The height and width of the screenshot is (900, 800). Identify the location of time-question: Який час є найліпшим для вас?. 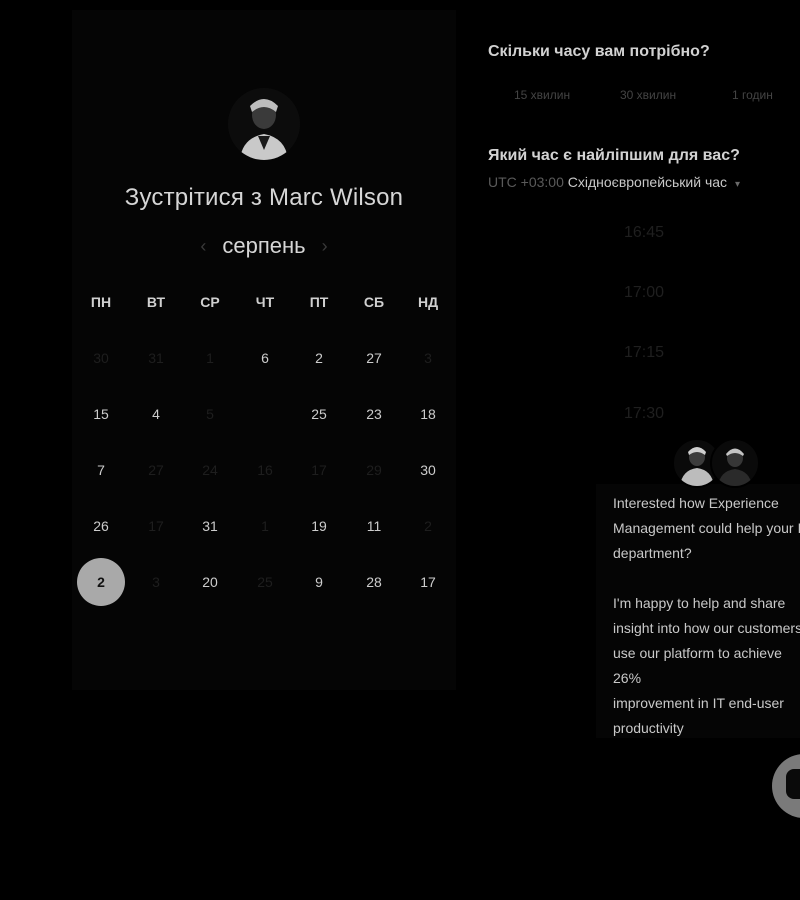
(614, 155).